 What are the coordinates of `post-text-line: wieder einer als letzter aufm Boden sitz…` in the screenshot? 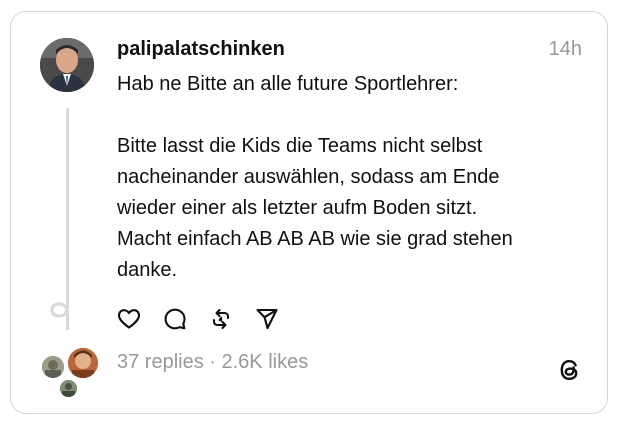 It's located at (297, 208).